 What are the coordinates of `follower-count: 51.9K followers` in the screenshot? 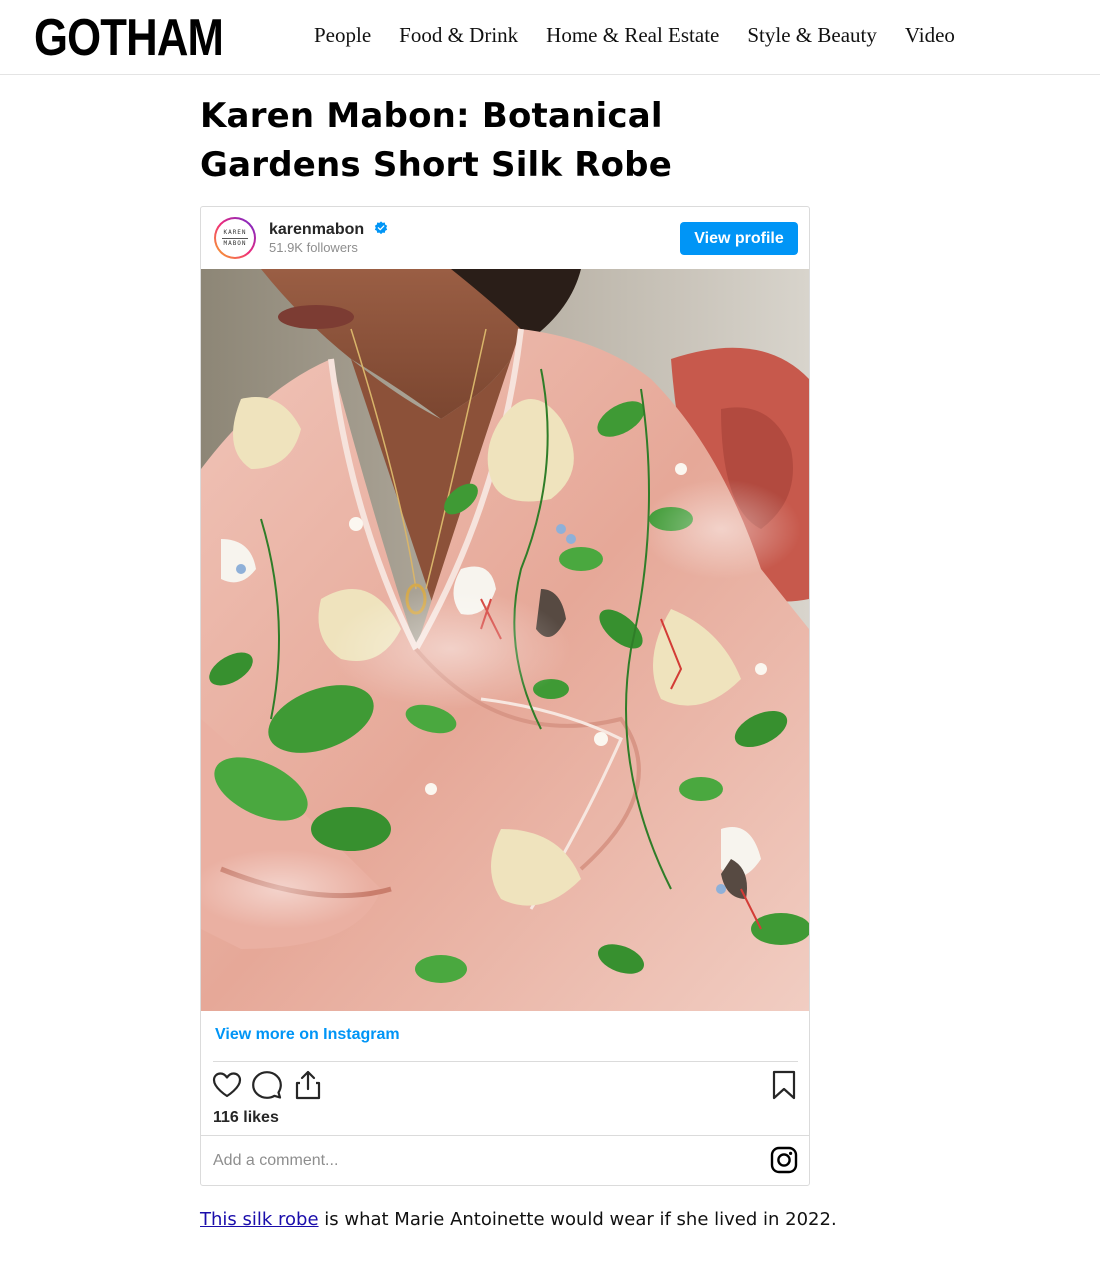 It's located at (313, 247).